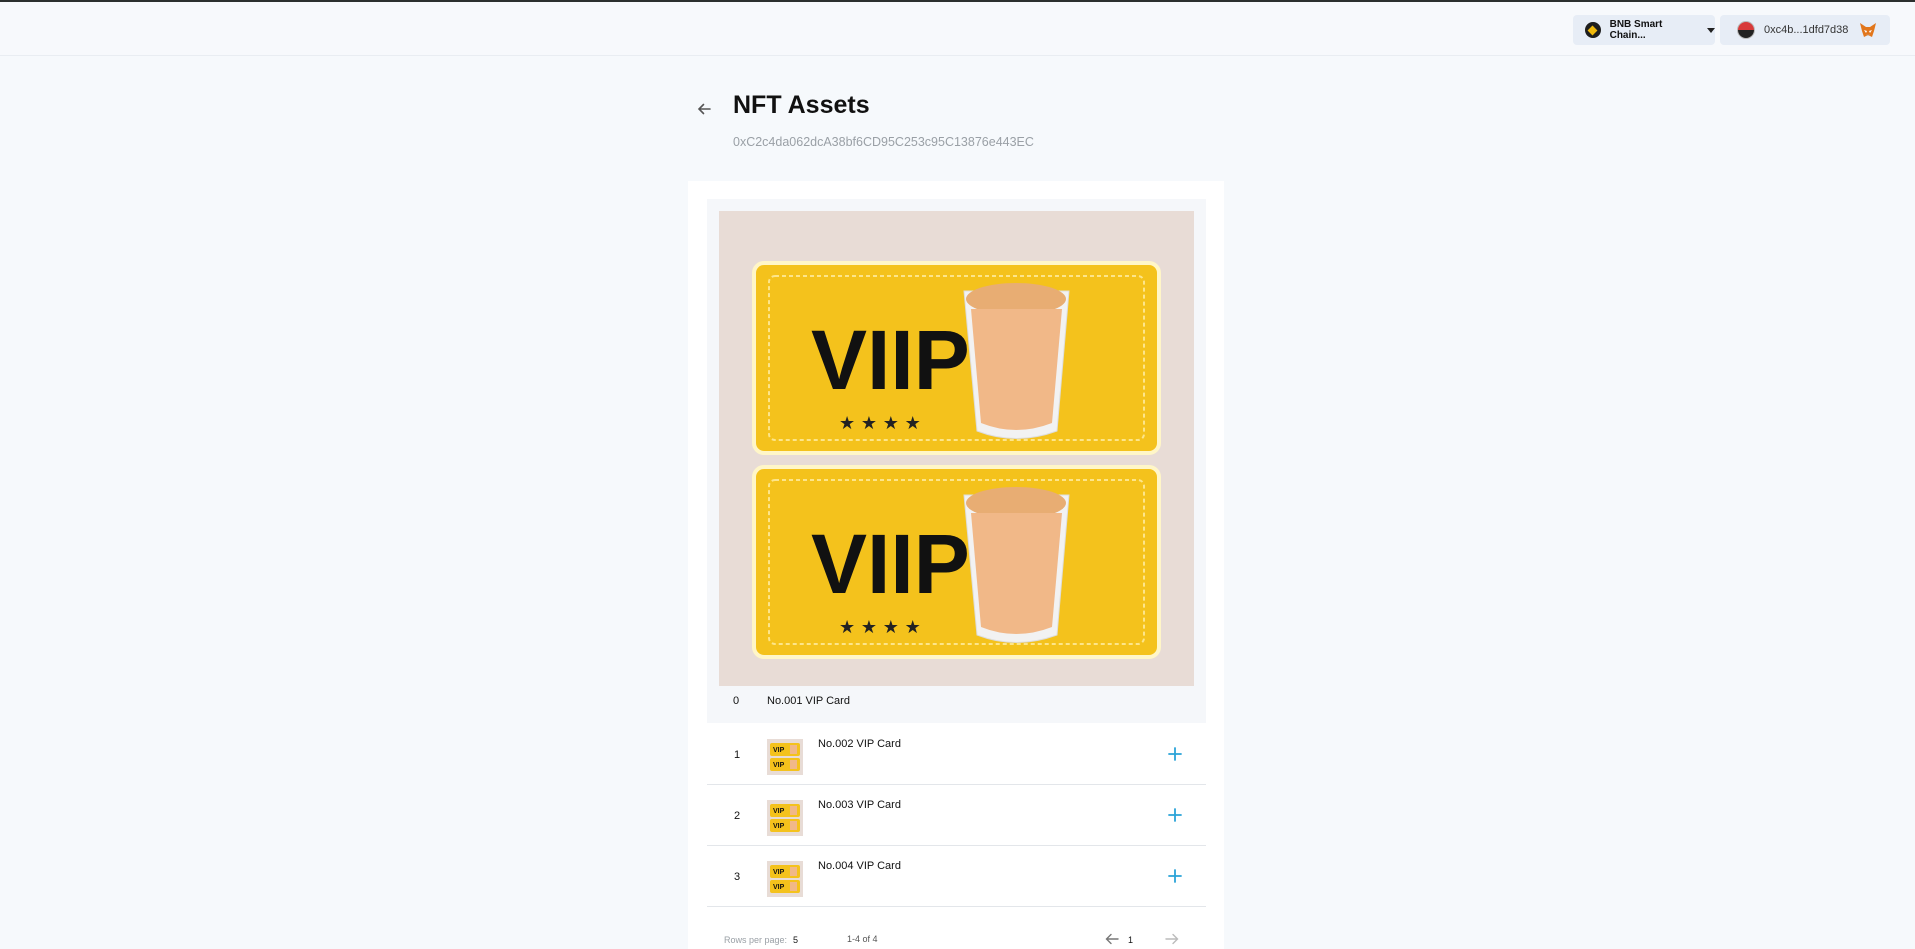 This screenshot has width=1915, height=949. I want to click on page-title: NFT Assets, so click(801, 105).